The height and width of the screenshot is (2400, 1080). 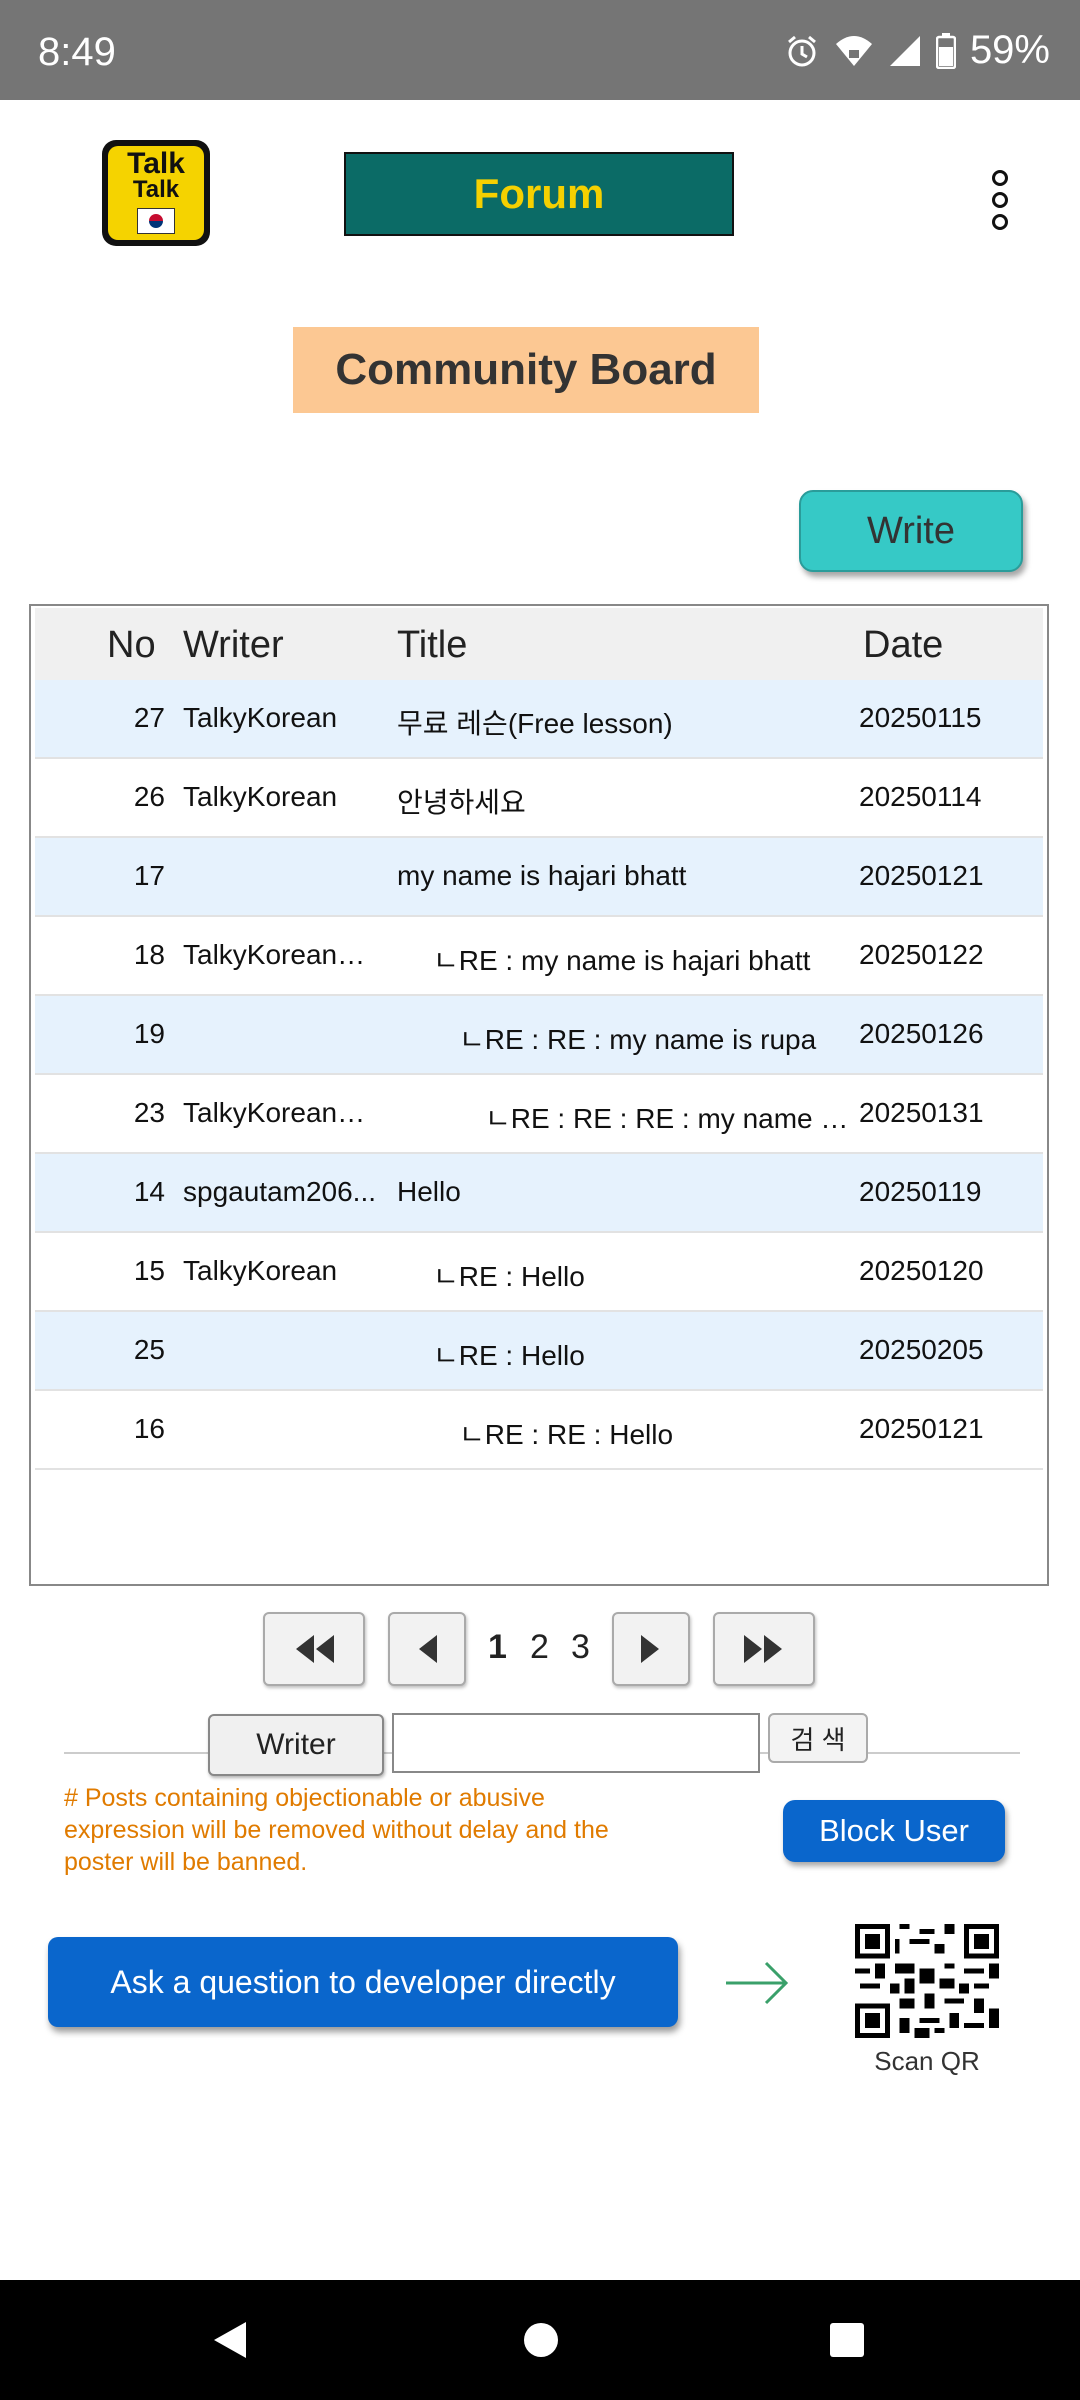 I want to click on row-title: ㄴRE : my name is hajari bhatt, so click(x=622, y=960).